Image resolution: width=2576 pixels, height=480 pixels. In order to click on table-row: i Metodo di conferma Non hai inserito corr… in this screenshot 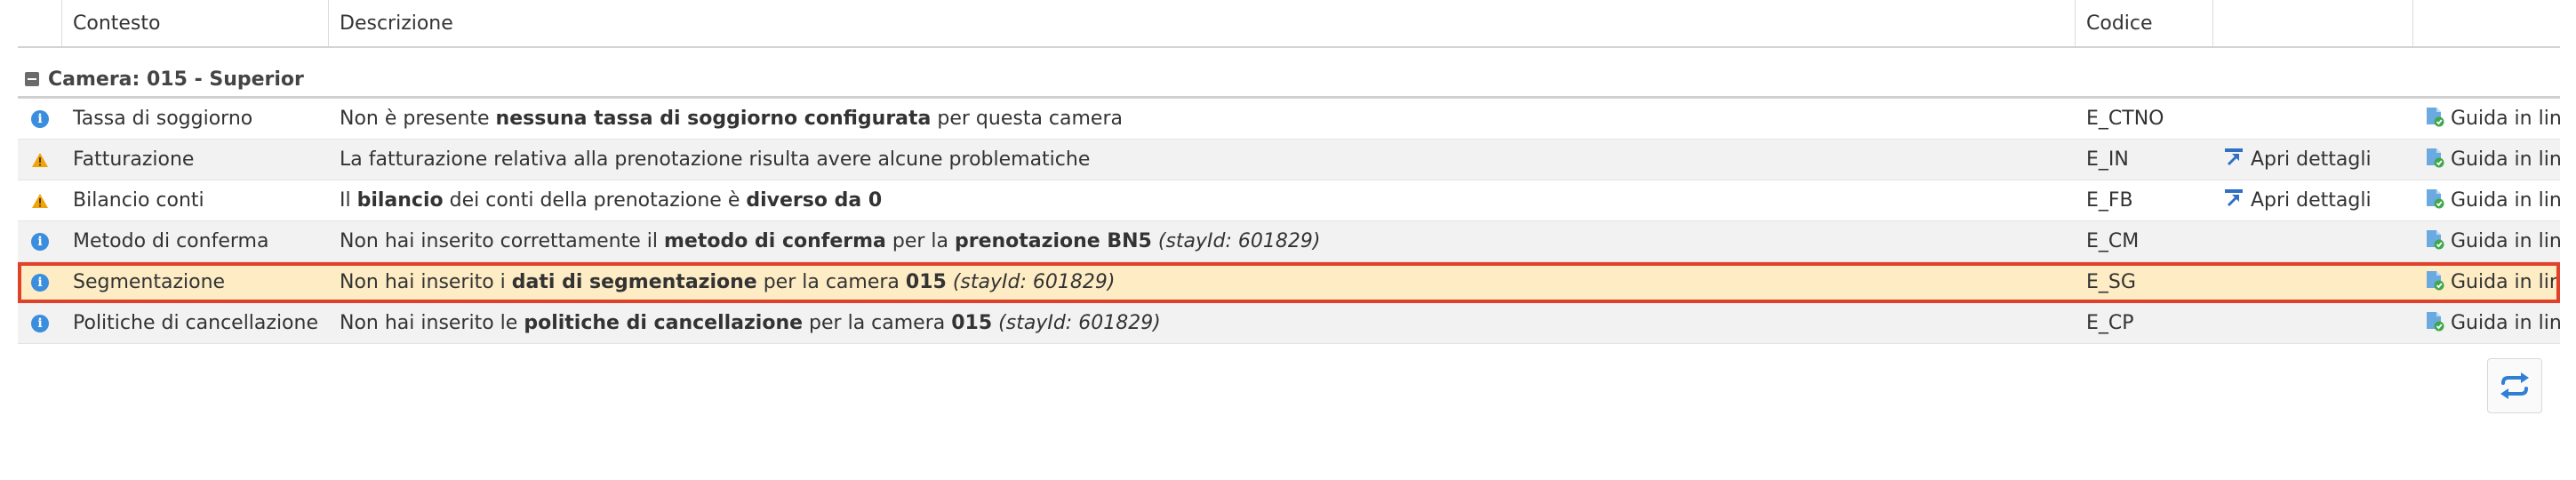, I will do `click(1289, 241)`.